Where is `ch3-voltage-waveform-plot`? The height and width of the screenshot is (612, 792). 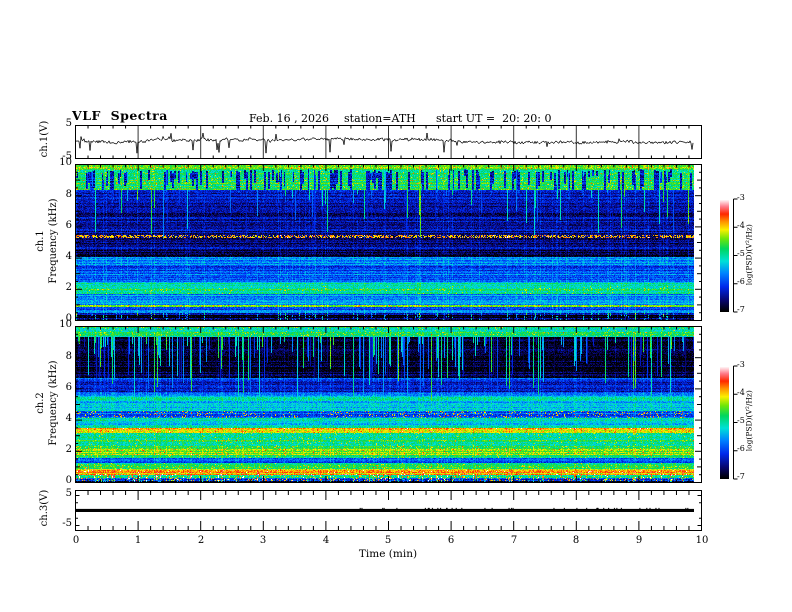
ch3-voltage-waveform-plot is located at coordinates (388, 510).